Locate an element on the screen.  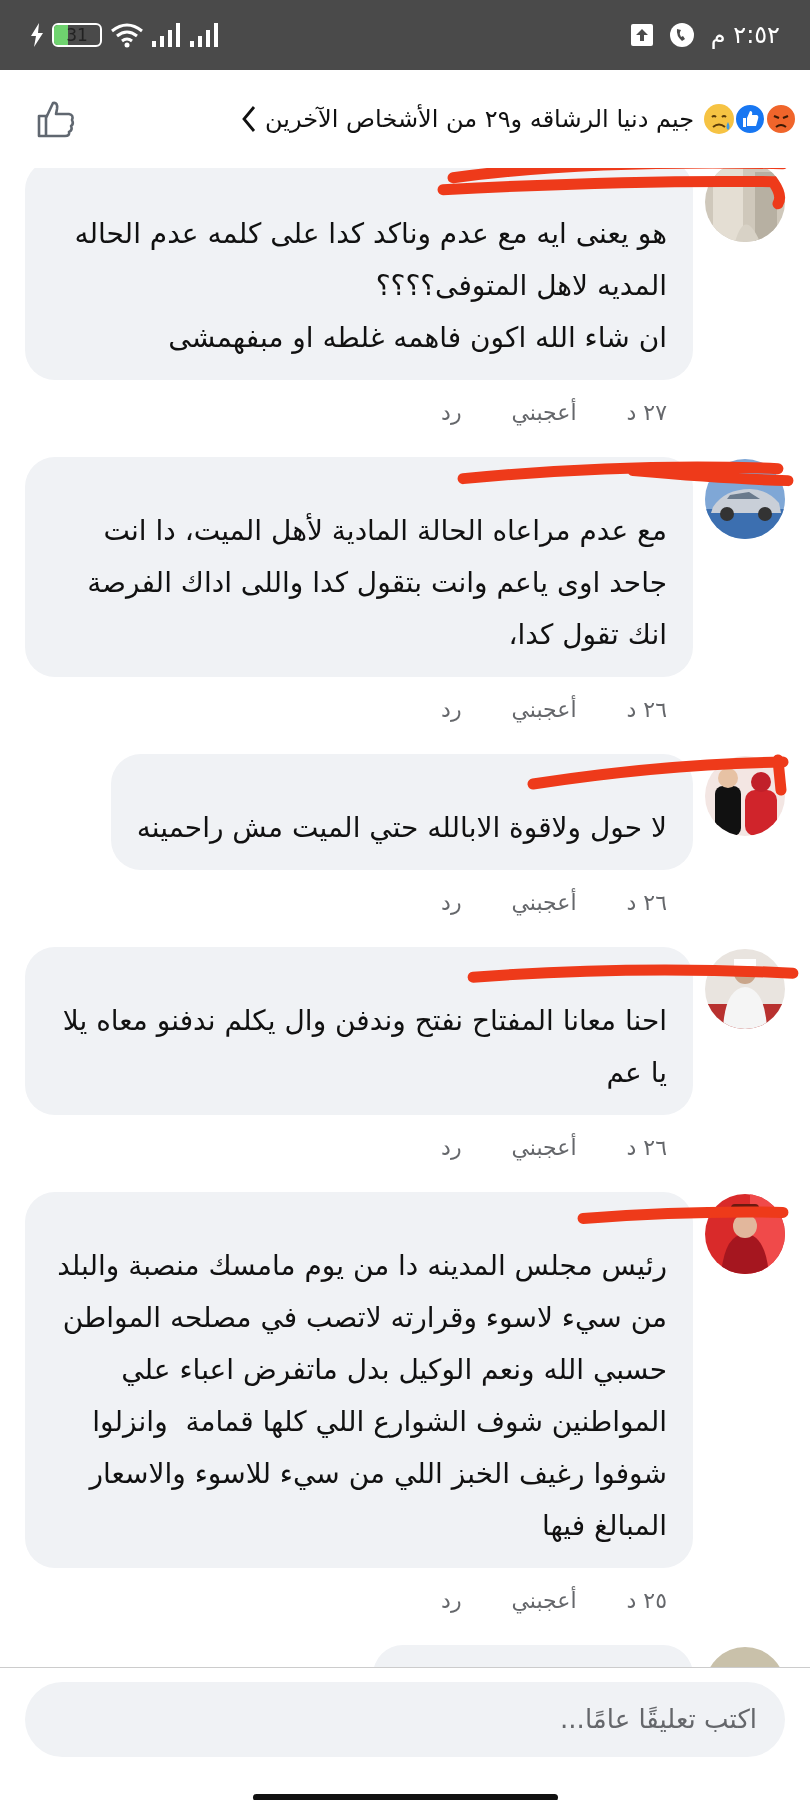
comment-text: مع عدم مراعاه الحالة المادية لأهل الميت، دا انت جاحد اوى ياعم وانت بتقول كدا واللى اداك الفرصة انك تقول كدا، is located at coordinates (376, 582).